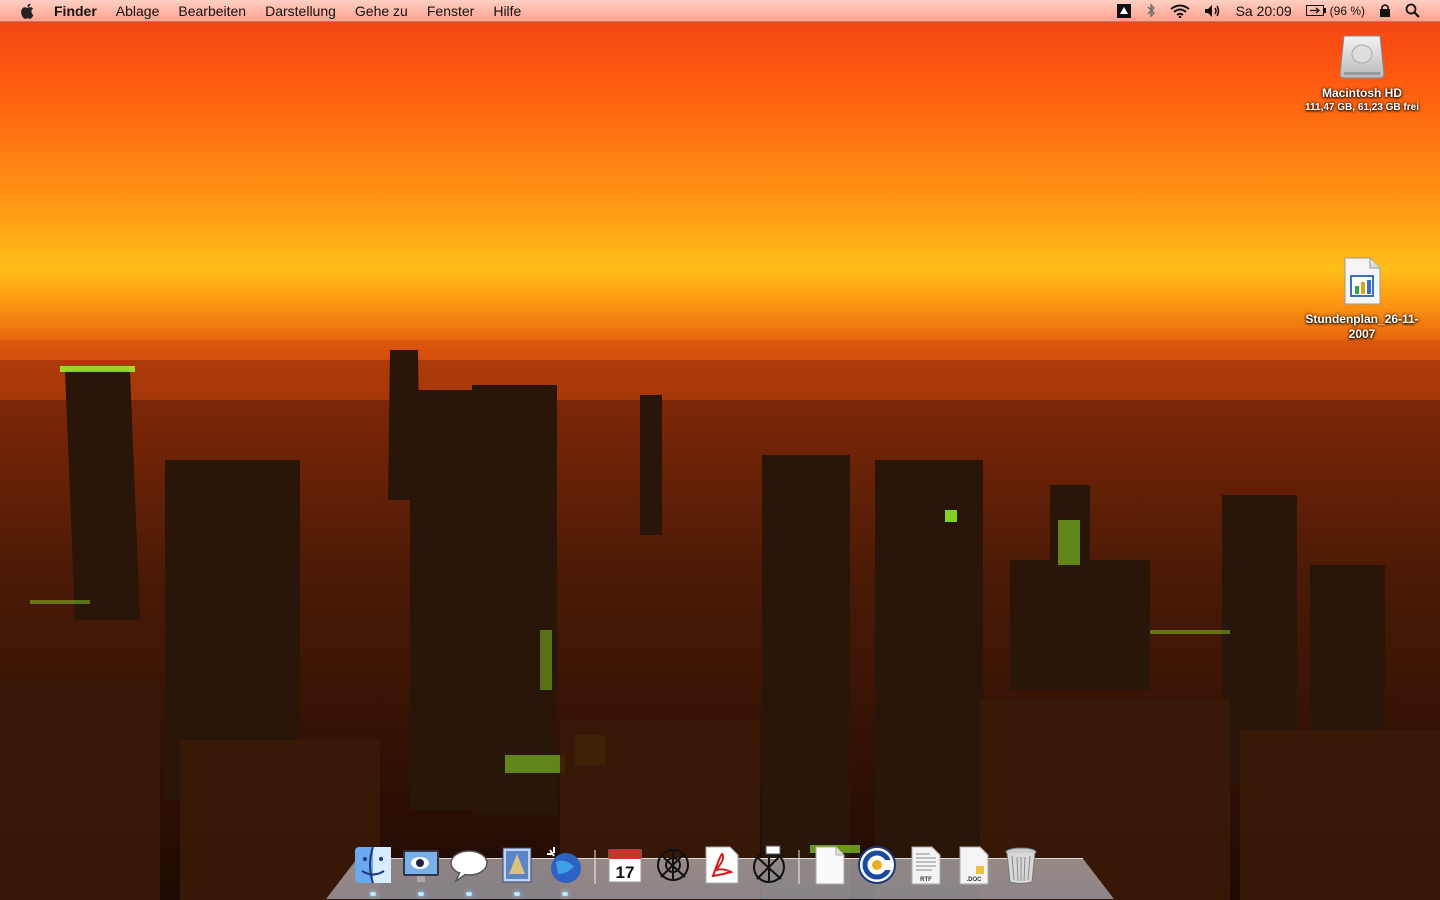 The width and height of the screenshot is (1440, 900). Describe the element at coordinates (1264, 11) in the screenshot. I see `clock: Sa 20:09` at that location.